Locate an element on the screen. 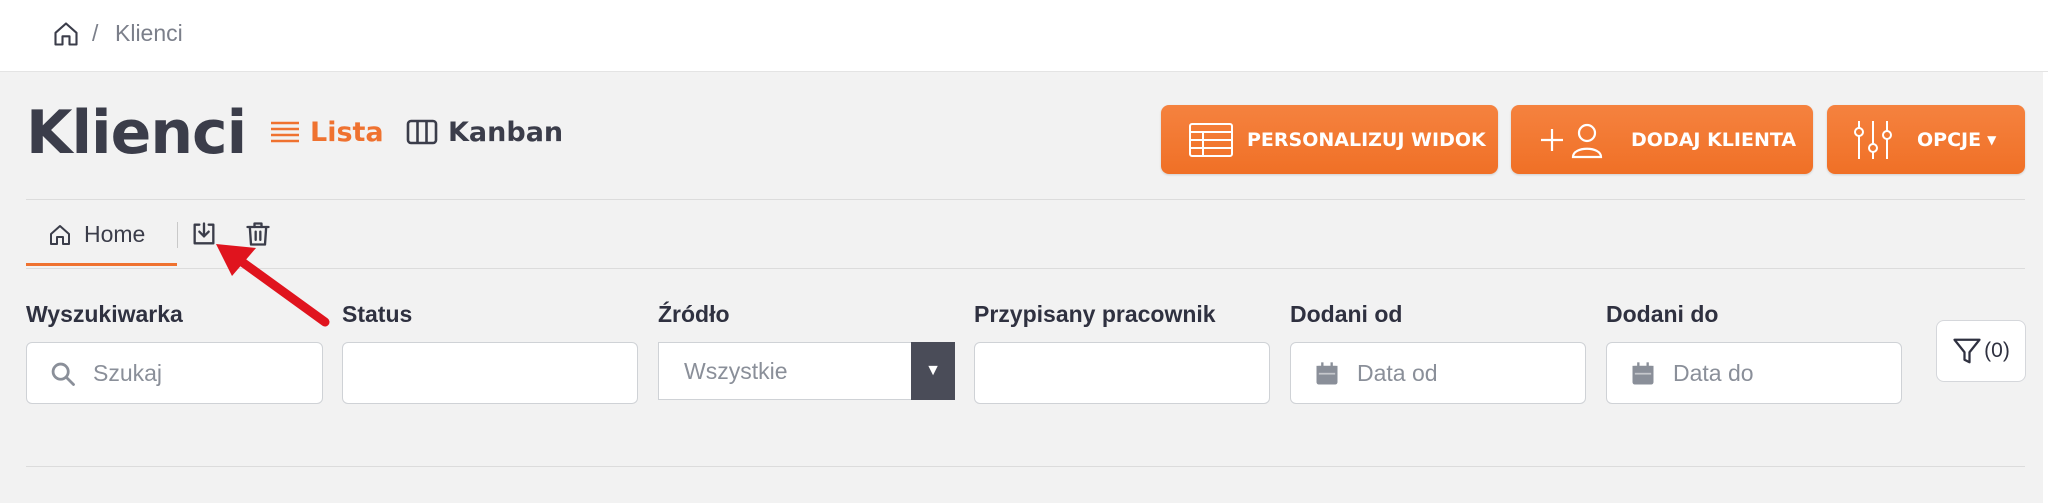 This screenshot has height=503, width=2048. source-label: Źródło is located at coordinates (694, 314).